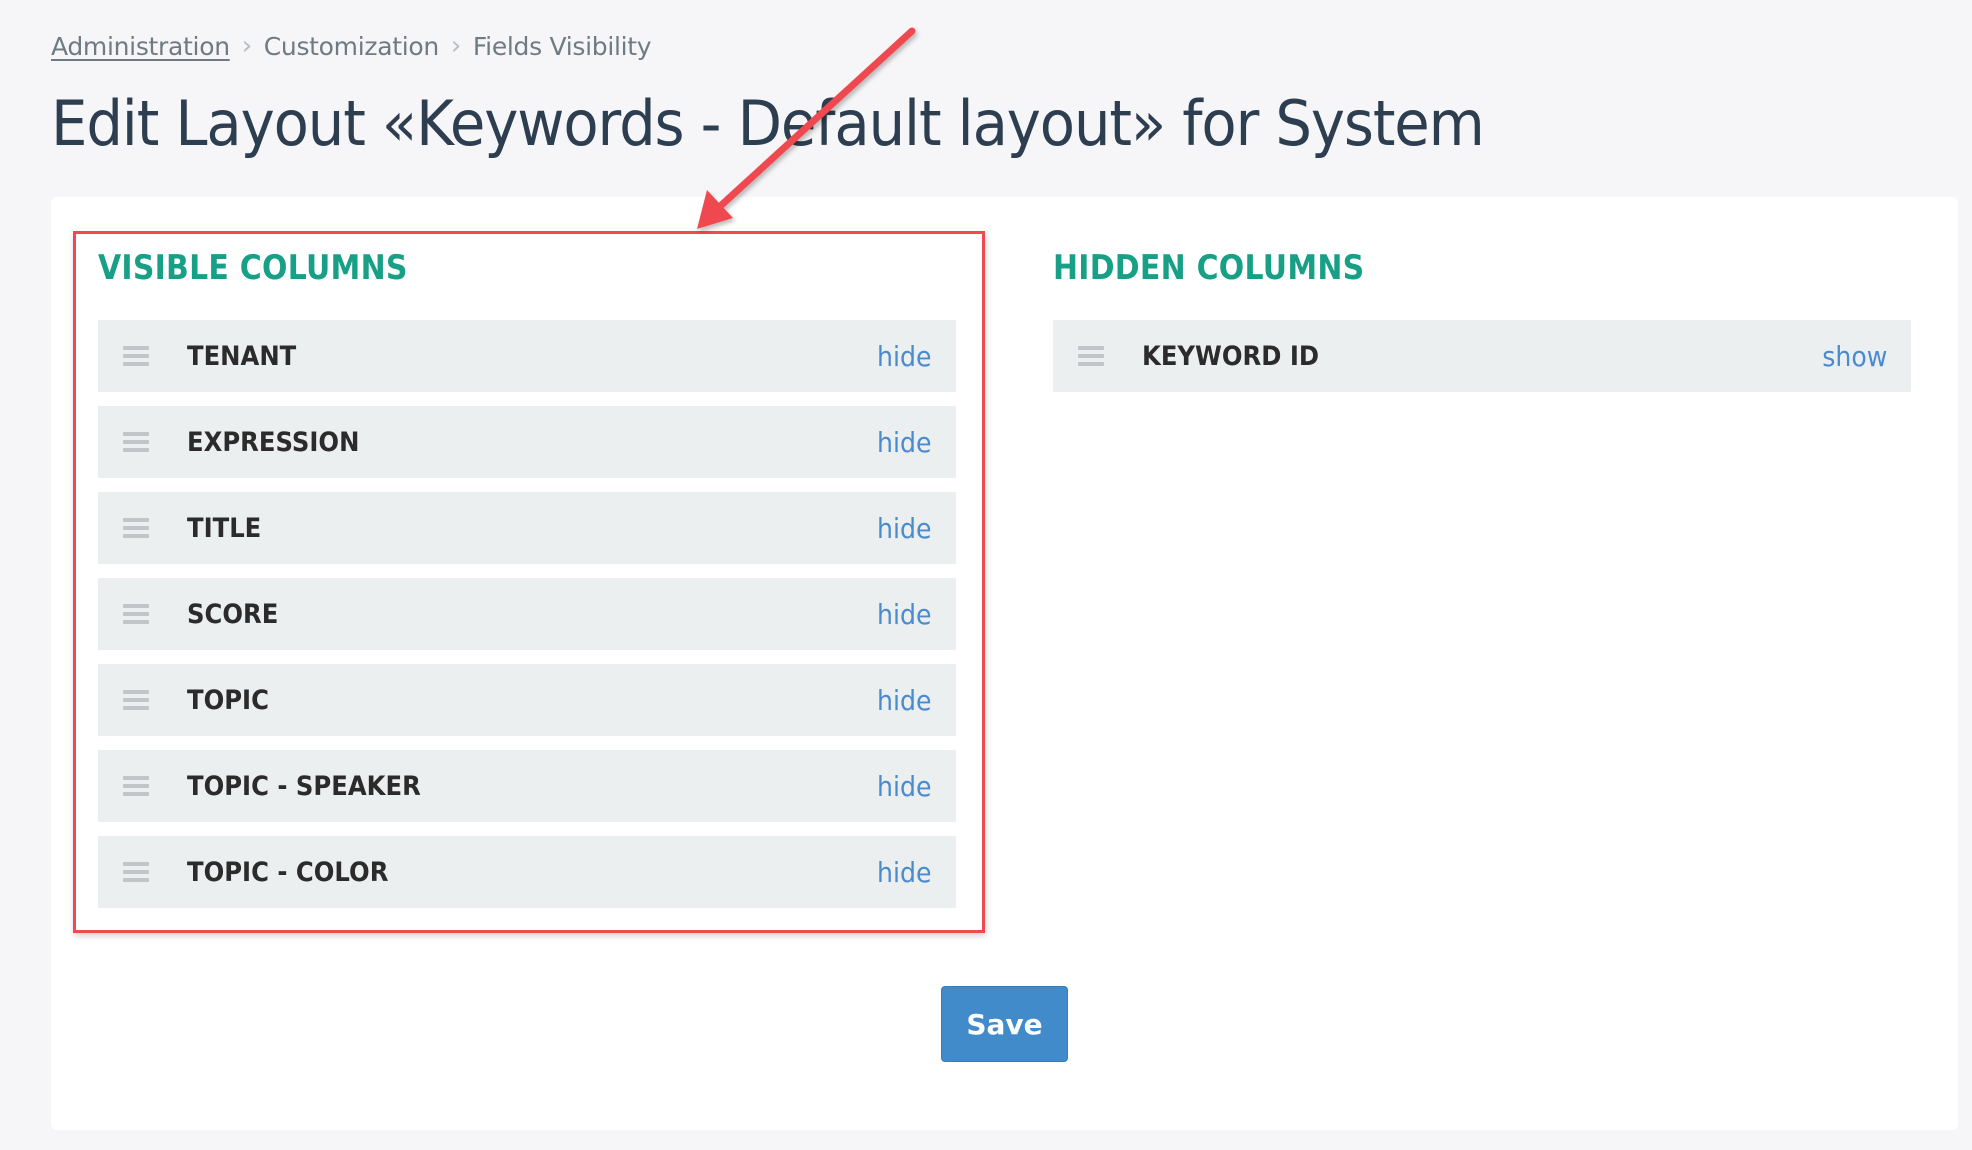 The image size is (1972, 1150). Describe the element at coordinates (228, 700) in the screenshot. I see `column-label: TOPIC` at that location.